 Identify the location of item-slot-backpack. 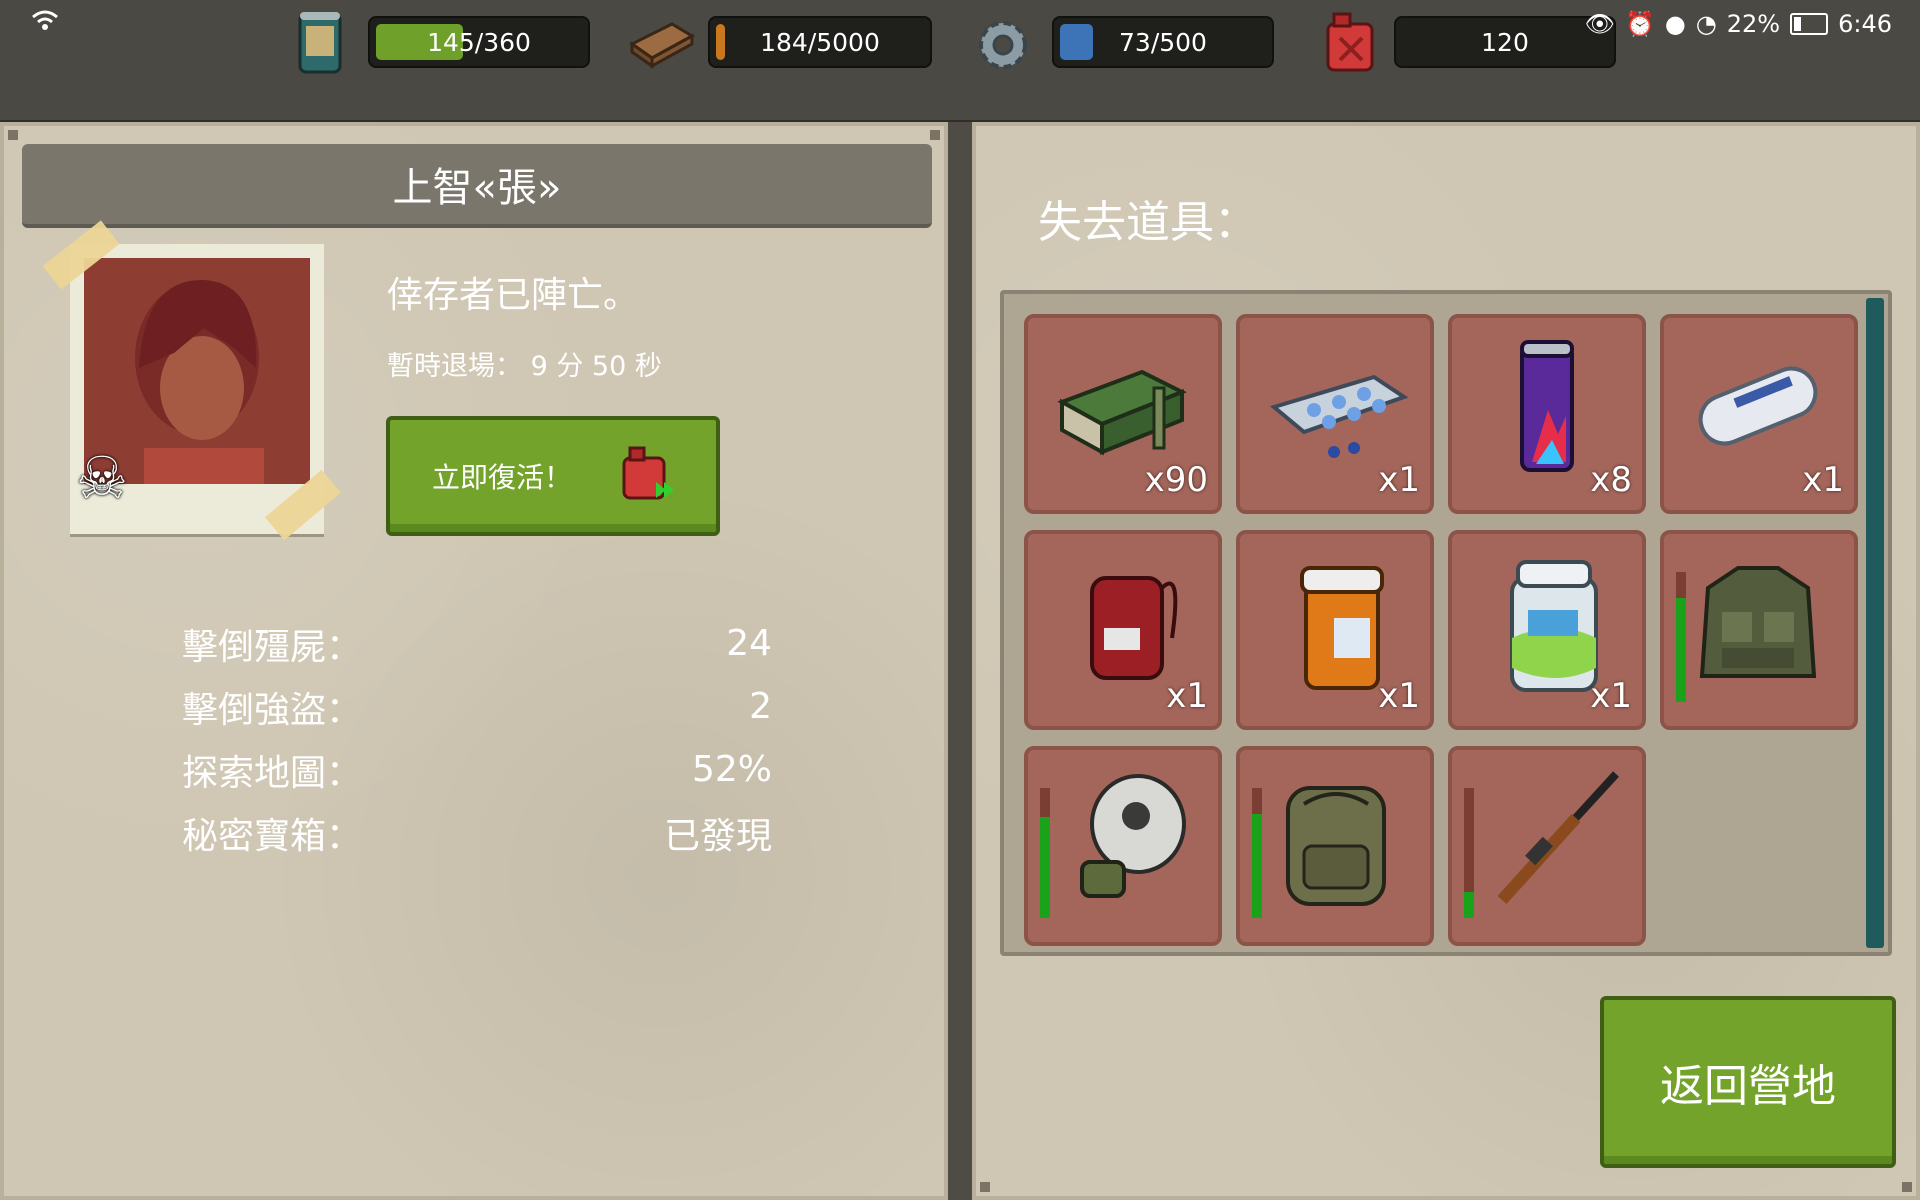
(1335, 846).